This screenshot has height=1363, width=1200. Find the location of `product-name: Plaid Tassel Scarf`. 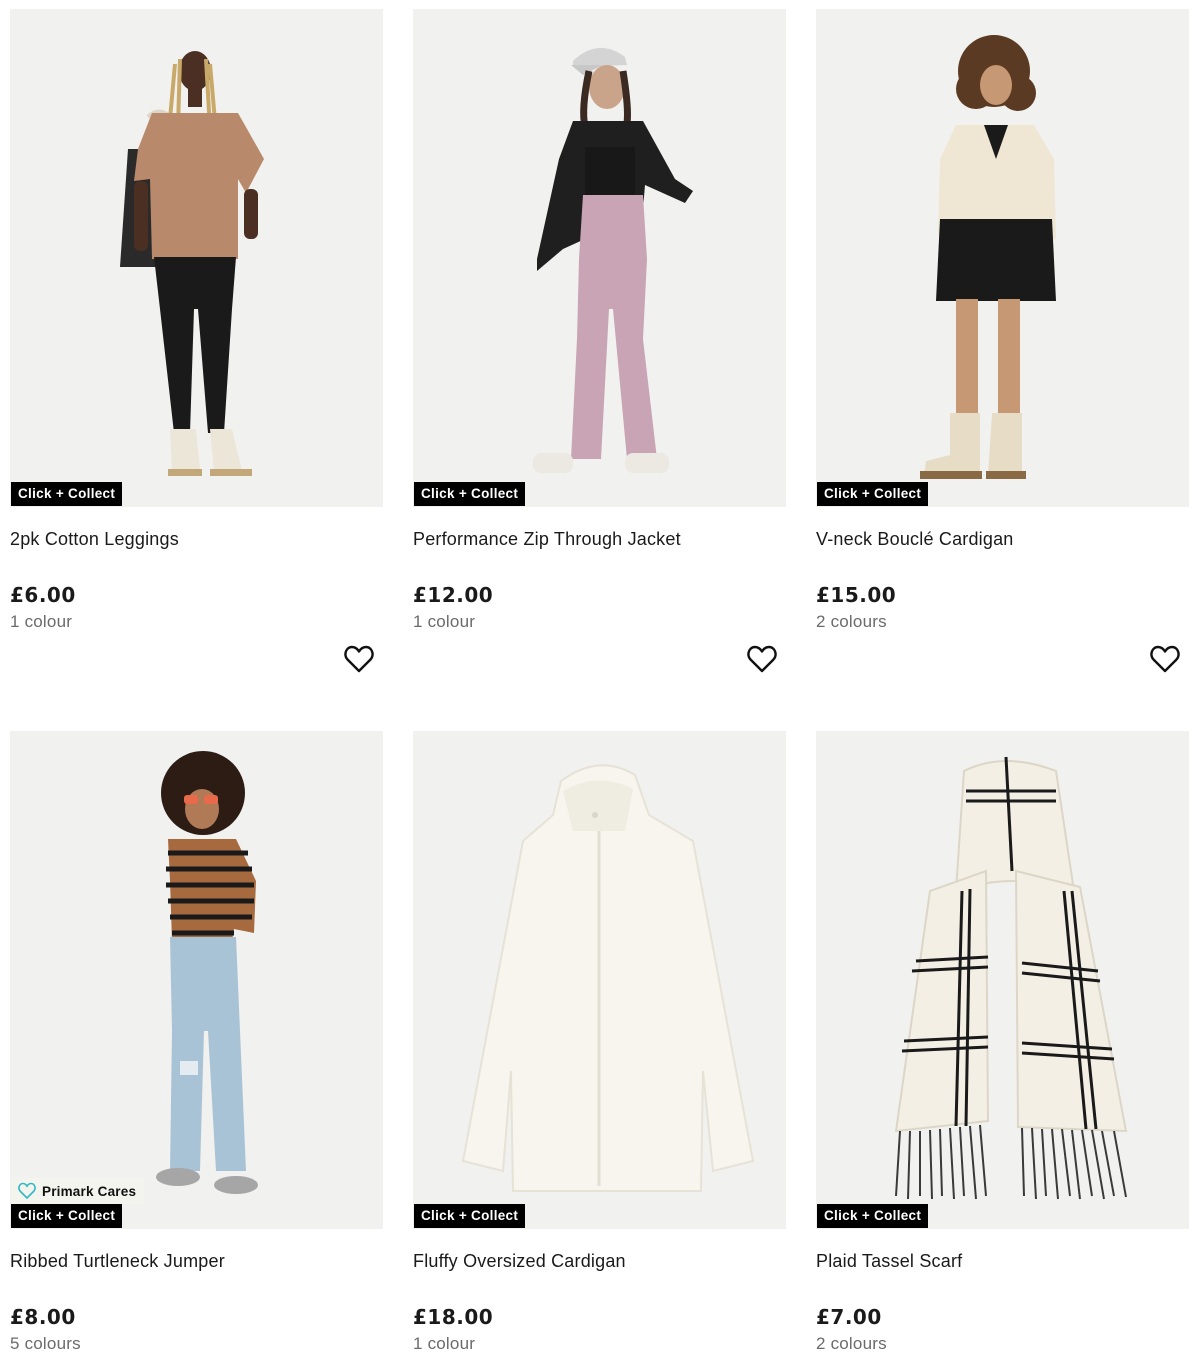

product-name: Plaid Tassel Scarf is located at coordinates (1002, 1261).